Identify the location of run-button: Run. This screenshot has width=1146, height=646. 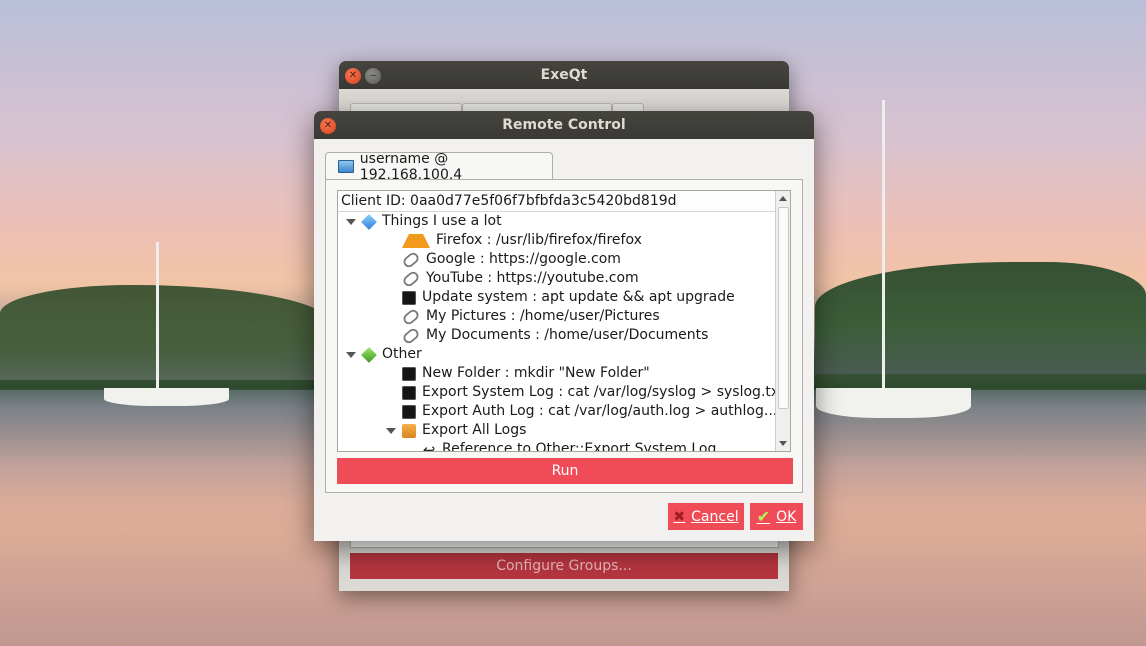
(565, 471).